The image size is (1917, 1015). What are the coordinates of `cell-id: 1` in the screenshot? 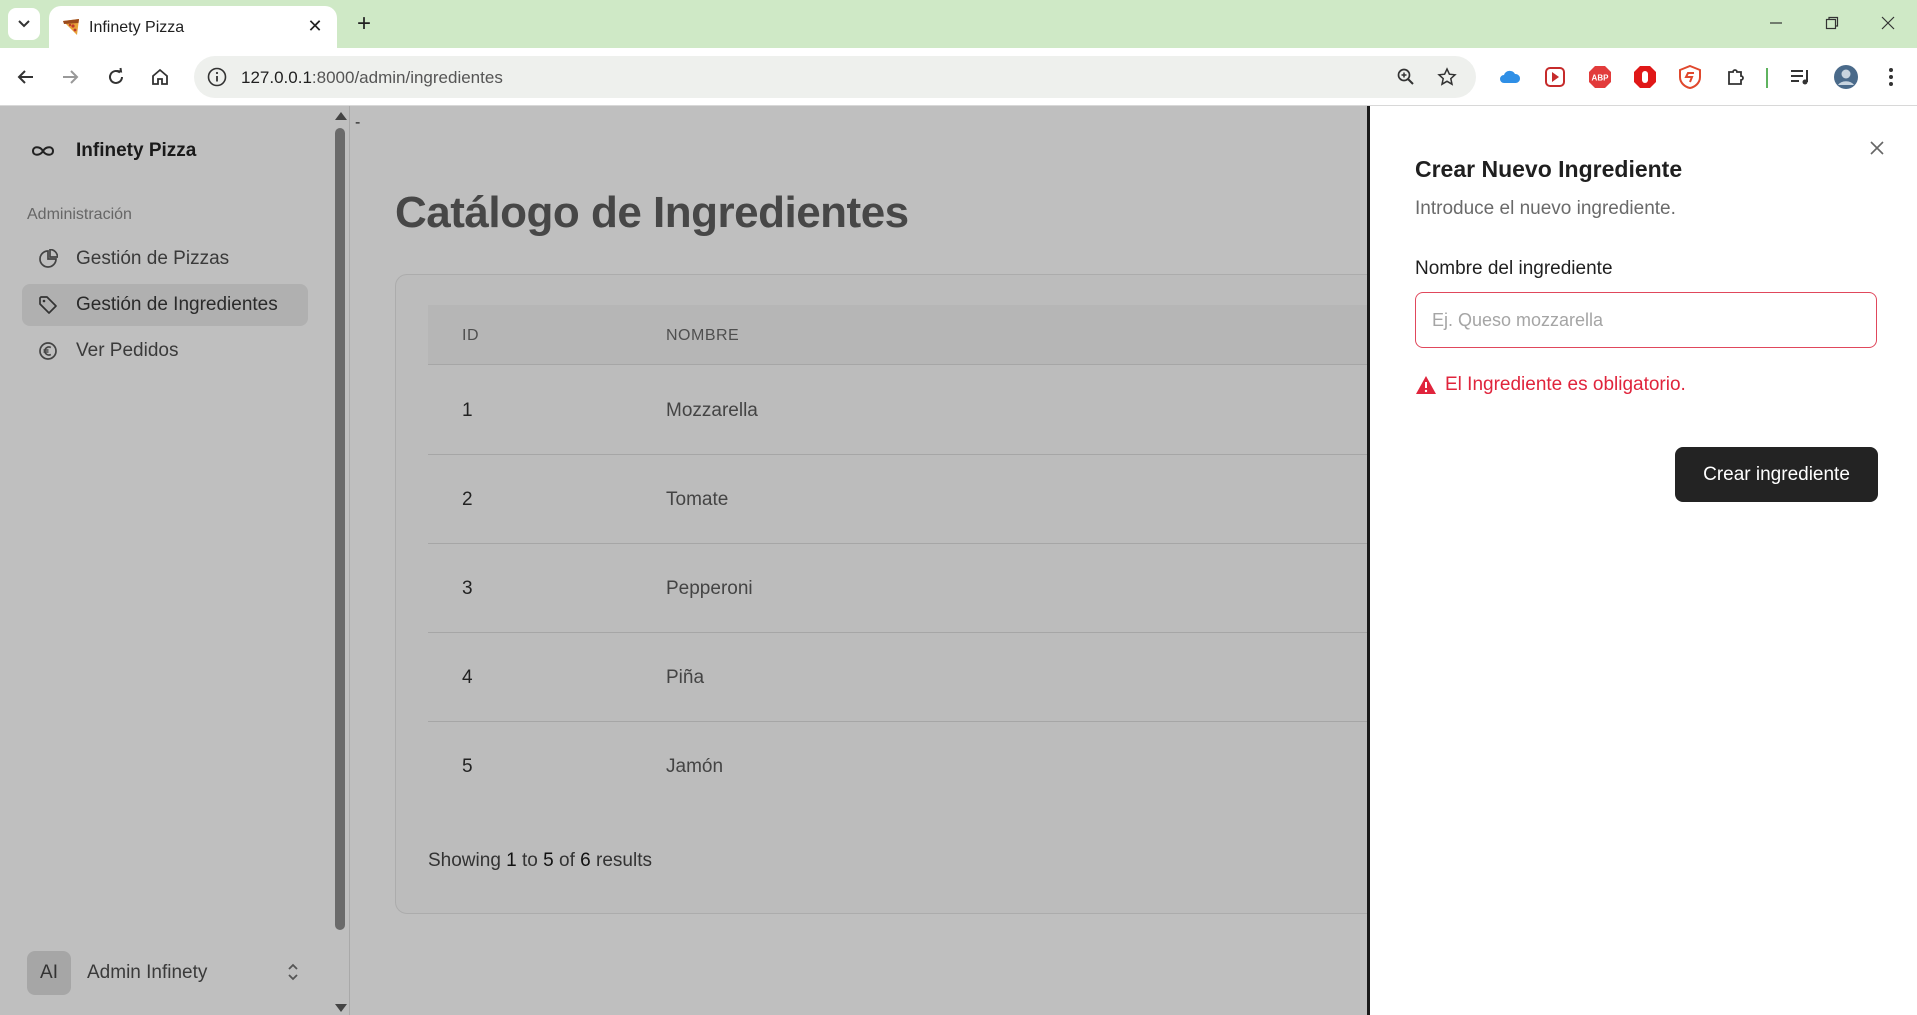 It's located at (467, 410).